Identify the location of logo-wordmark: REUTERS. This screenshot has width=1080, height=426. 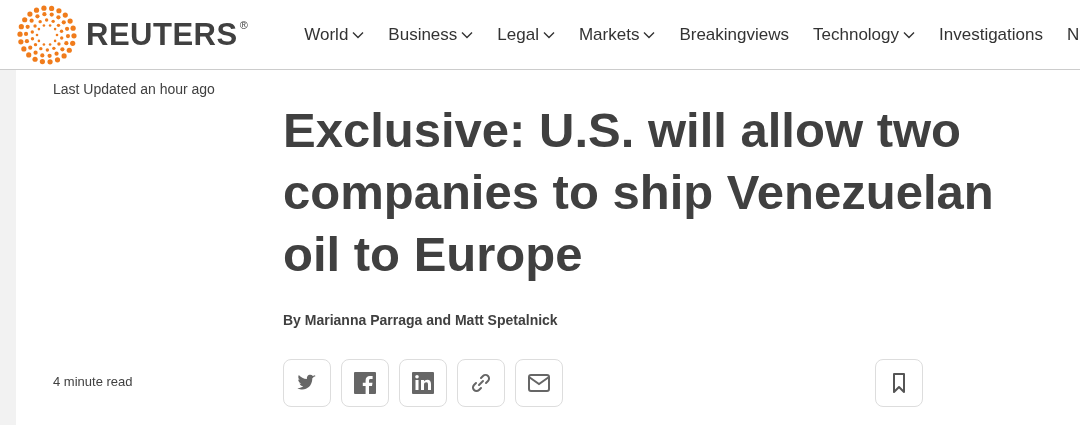
(162, 34).